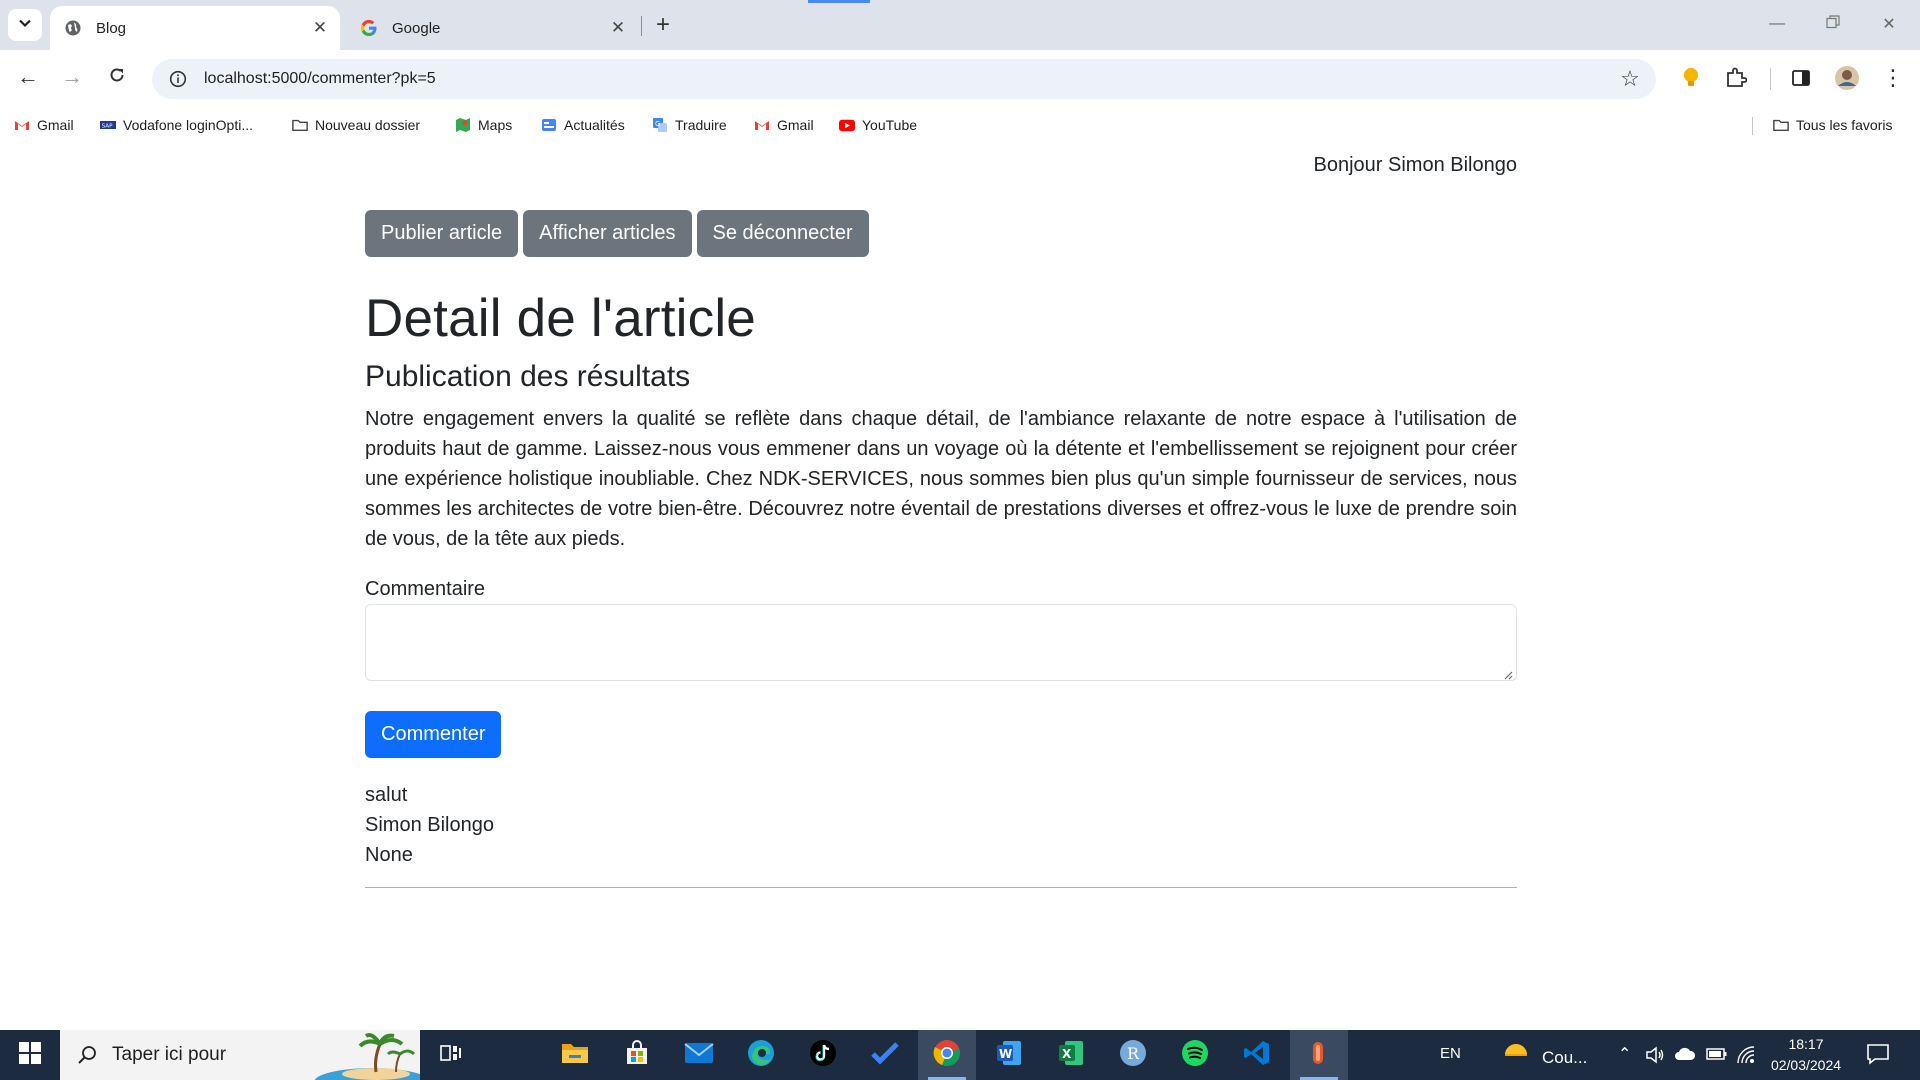 Image resolution: width=1920 pixels, height=1080 pixels. Describe the element at coordinates (1685, 1056) in the screenshot. I see `onedrive-icon` at that location.